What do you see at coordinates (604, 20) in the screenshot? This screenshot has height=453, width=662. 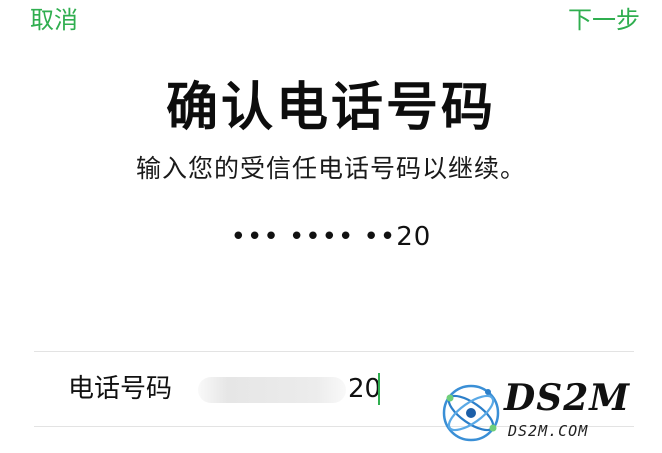 I see `next-button: 下一步` at bounding box center [604, 20].